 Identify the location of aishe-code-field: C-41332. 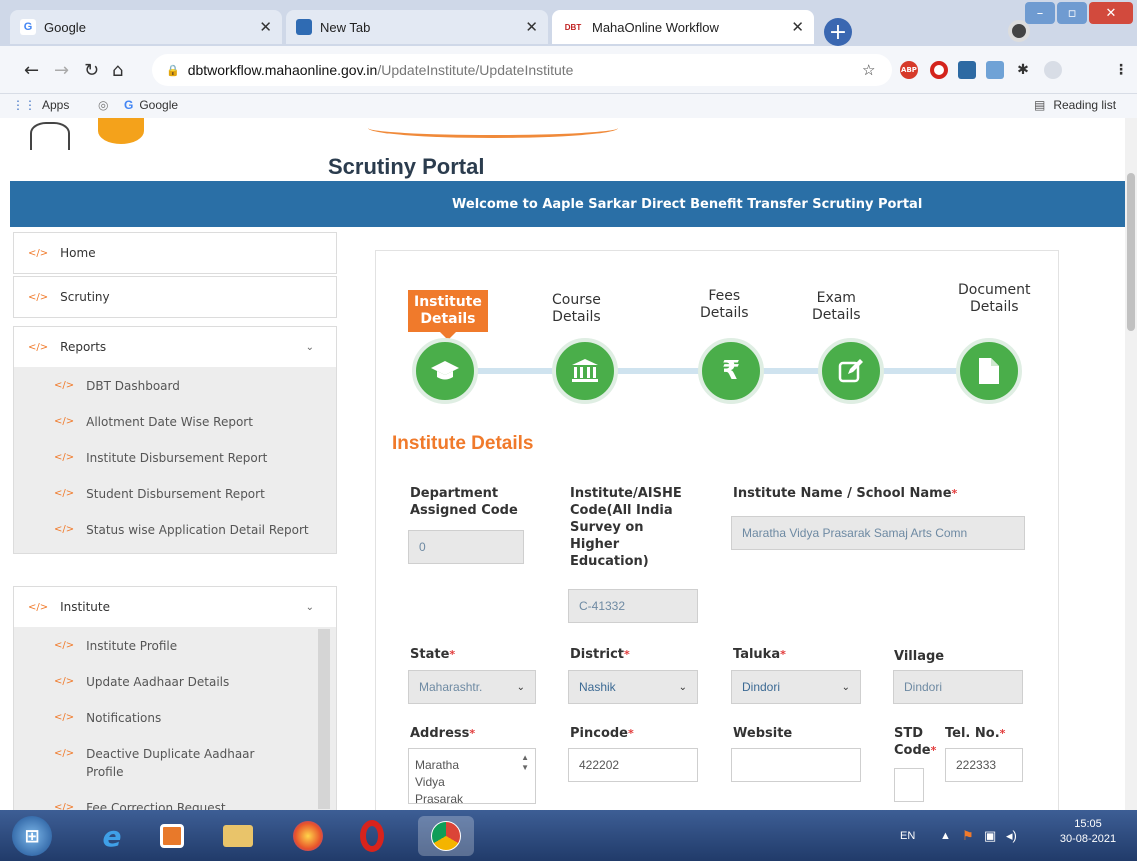
(633, 606).